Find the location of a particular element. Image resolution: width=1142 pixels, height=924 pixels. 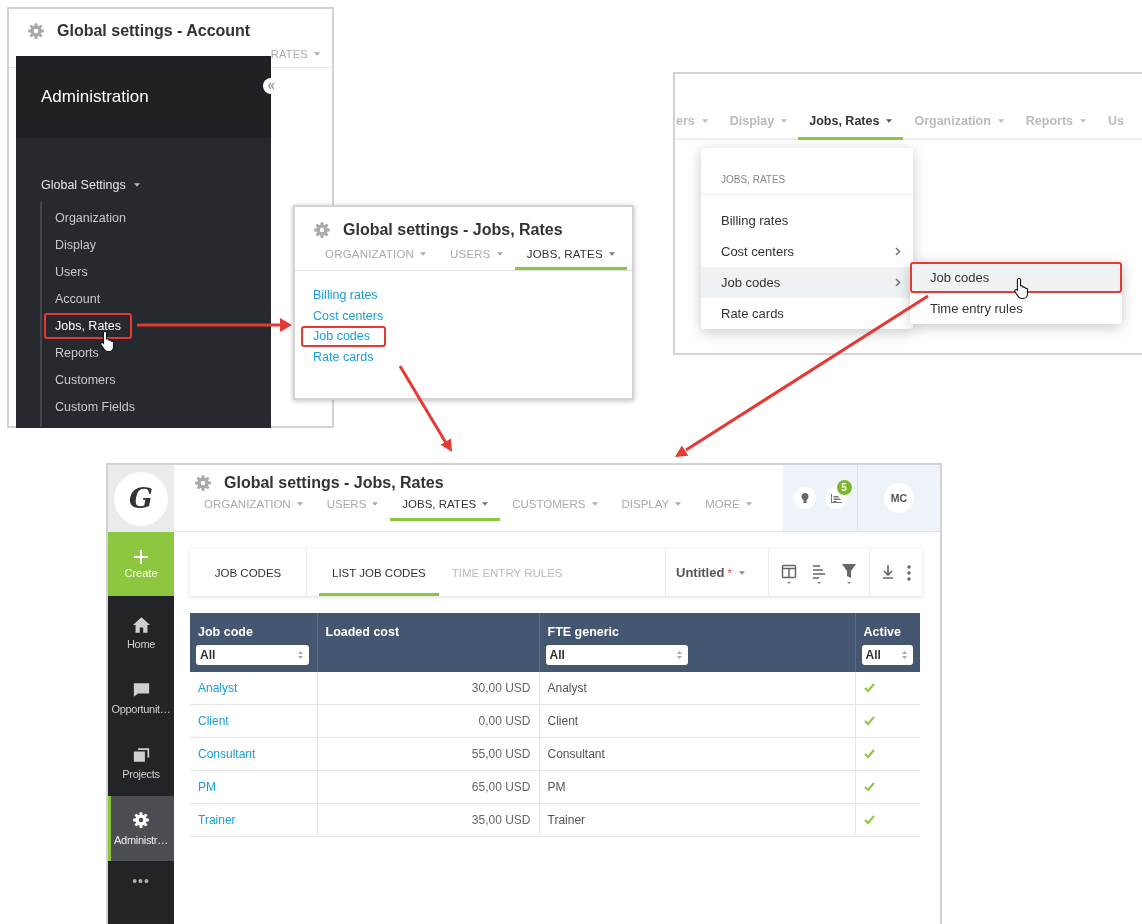

nav-item: Jobs, Rates is located at coordinates (88, 326).